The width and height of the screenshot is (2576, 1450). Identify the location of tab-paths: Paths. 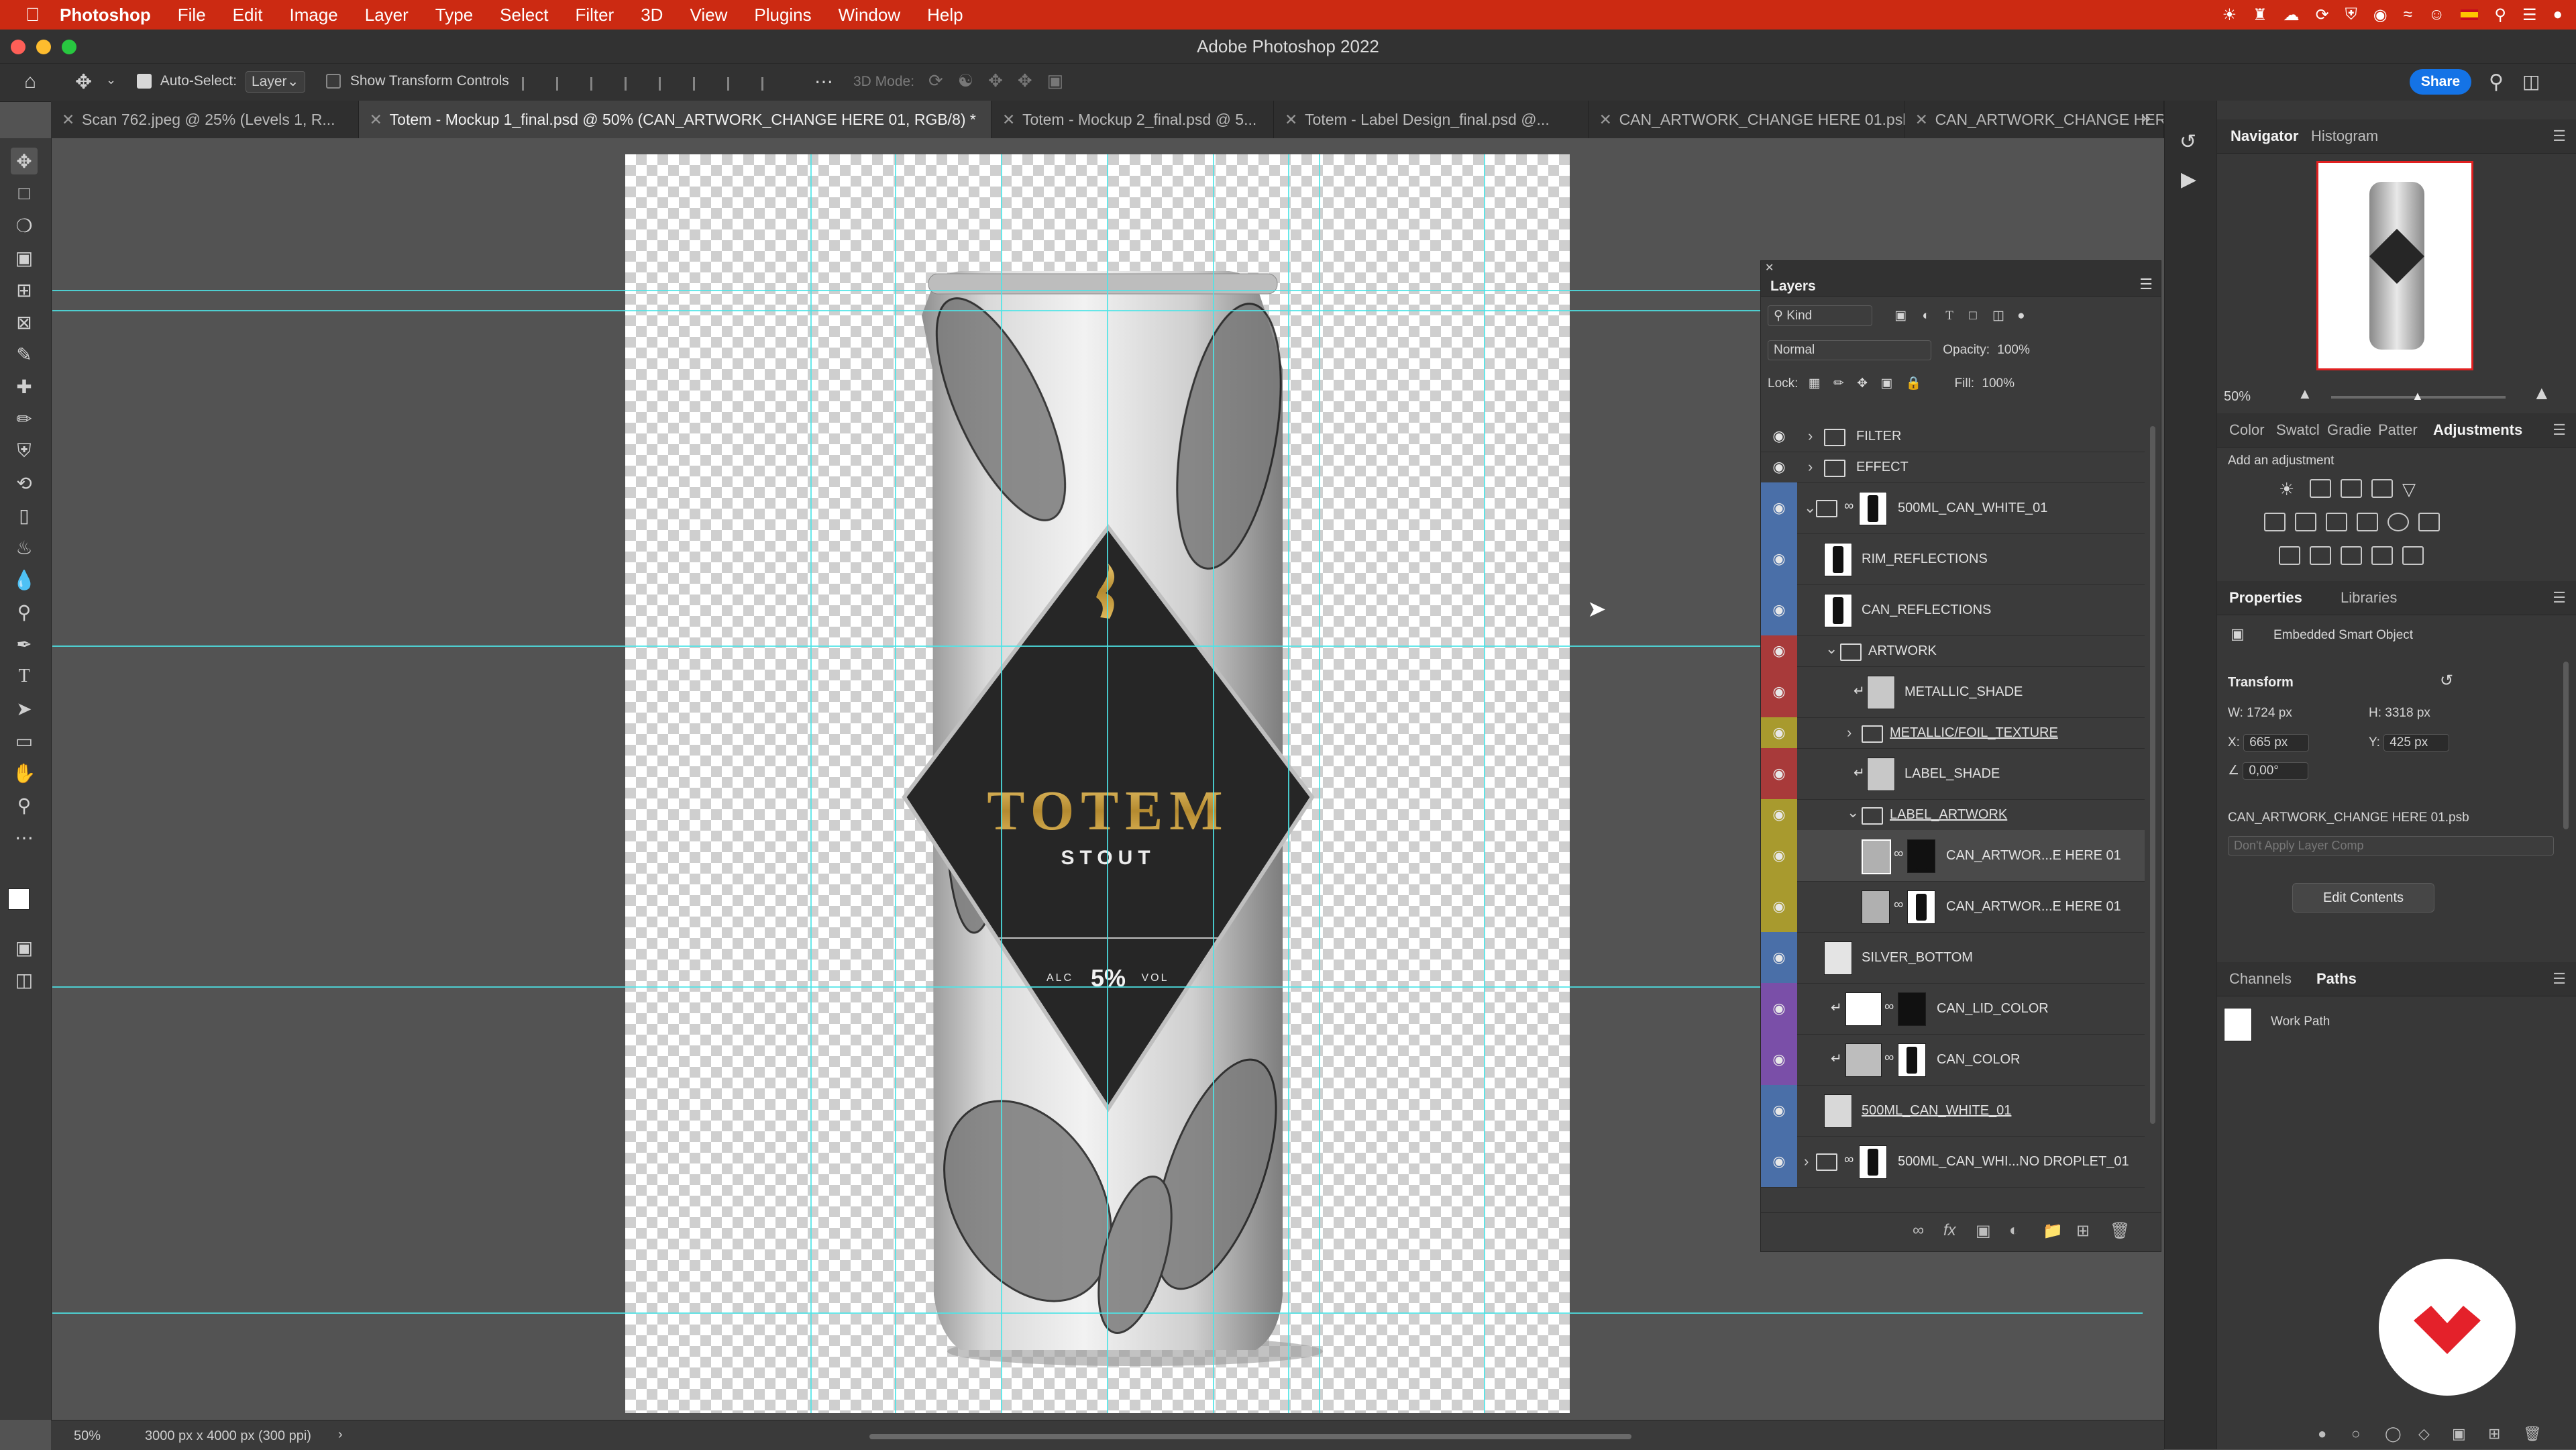
(2336, 979).